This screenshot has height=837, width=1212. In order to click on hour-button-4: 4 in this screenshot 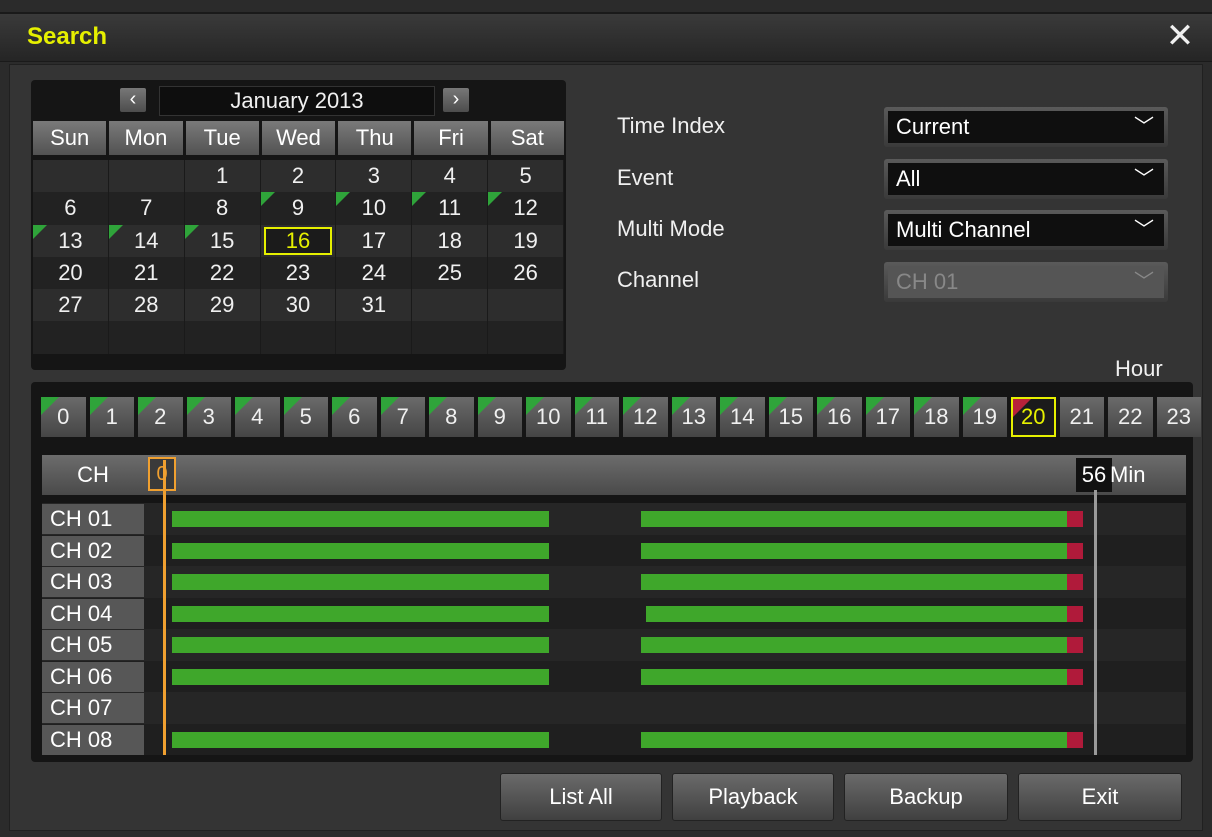, I will do `click(257, 417)`.